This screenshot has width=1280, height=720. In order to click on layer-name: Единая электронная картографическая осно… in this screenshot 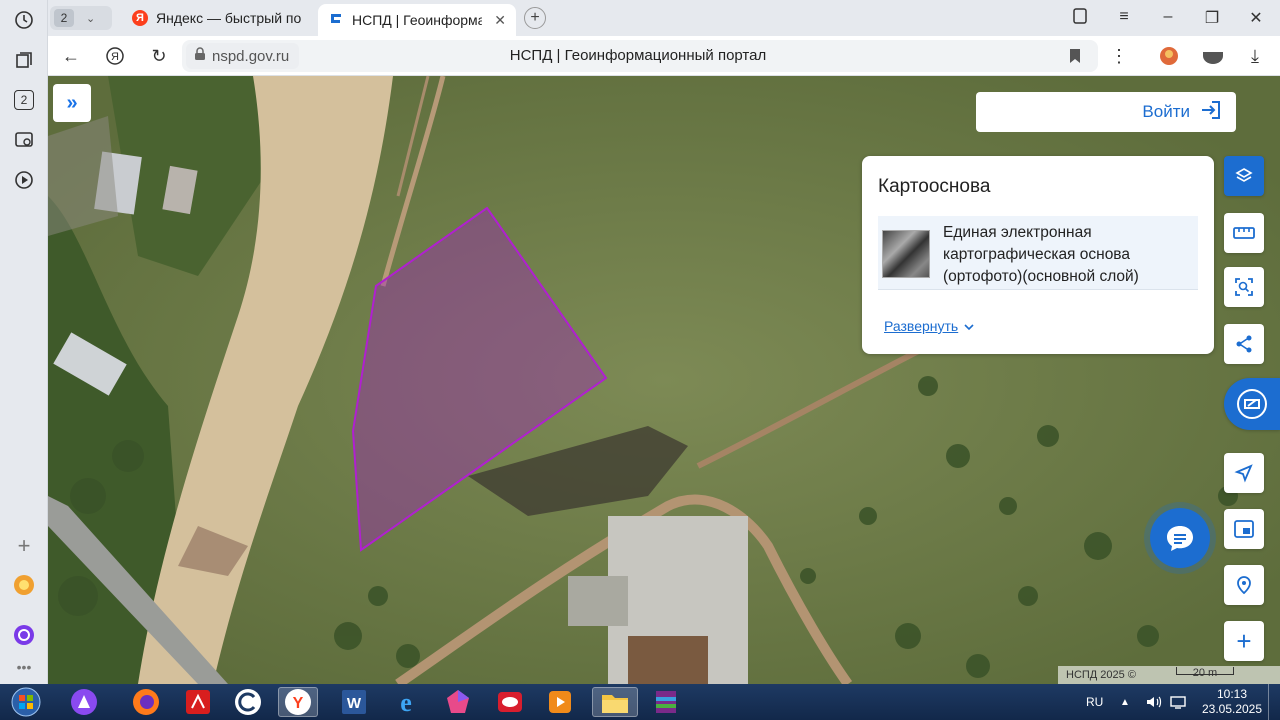, I will do `click(1041, 254)`.